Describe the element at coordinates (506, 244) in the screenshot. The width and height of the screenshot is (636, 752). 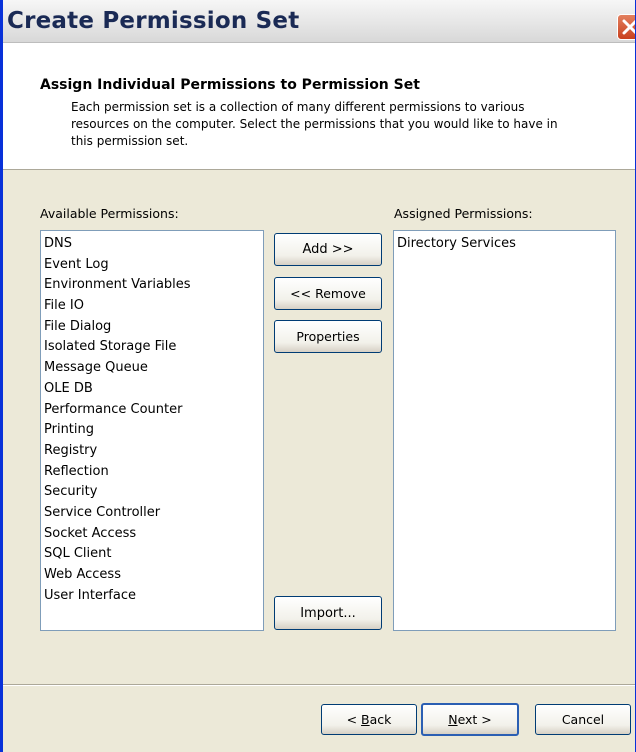
I see `list-item: Directory Services` at that location.